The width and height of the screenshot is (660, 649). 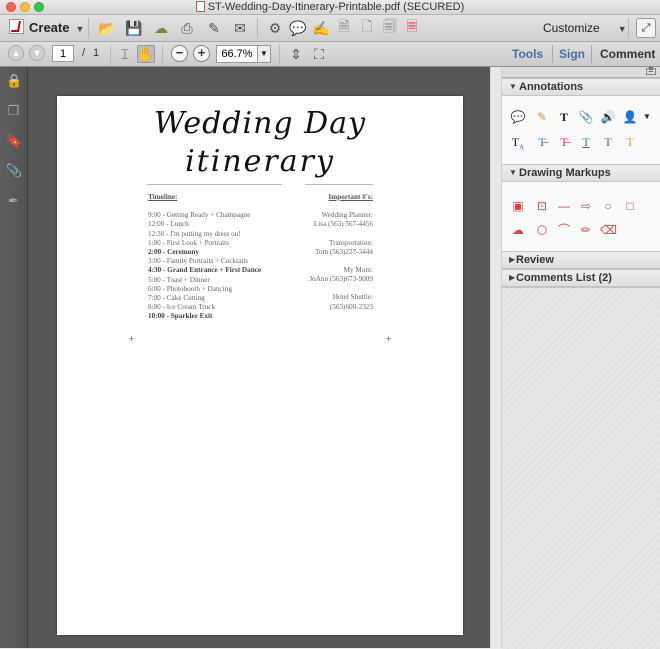 What do you see at coordinates (296, 54) in the screenshot?
I see `fit-page-icon: ⇕` at bounding box center [296, 54].